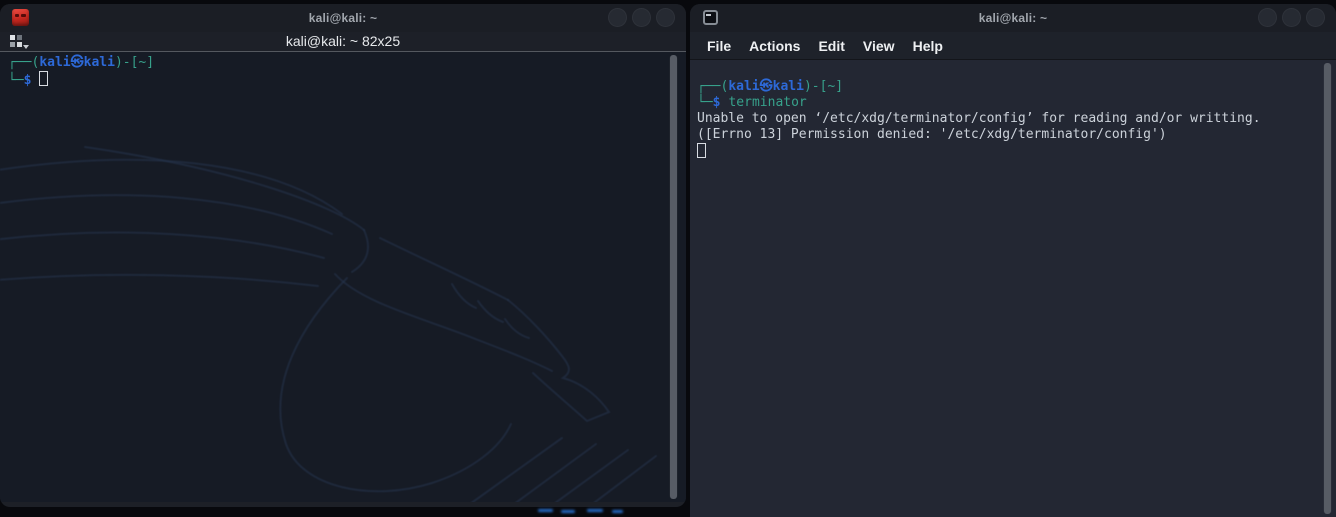  I want to click on left-window-title: kali@kali: ~, so click(343, 18).